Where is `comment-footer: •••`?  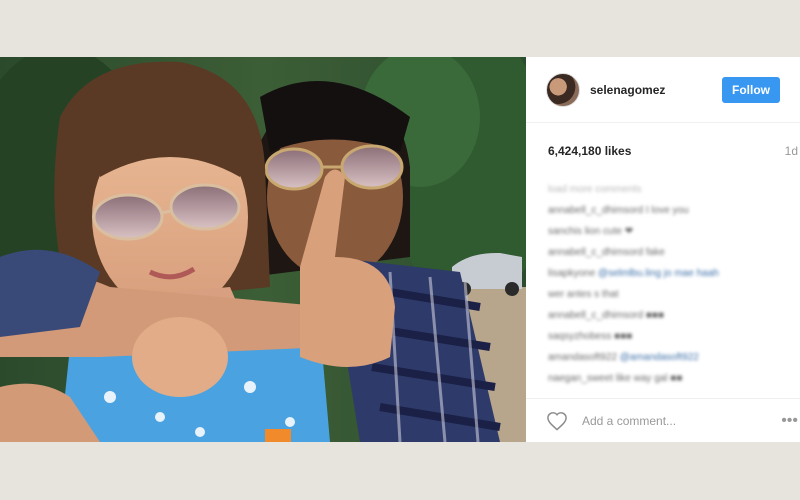
comment-footer: ••• is located at coordinates (663, 420).